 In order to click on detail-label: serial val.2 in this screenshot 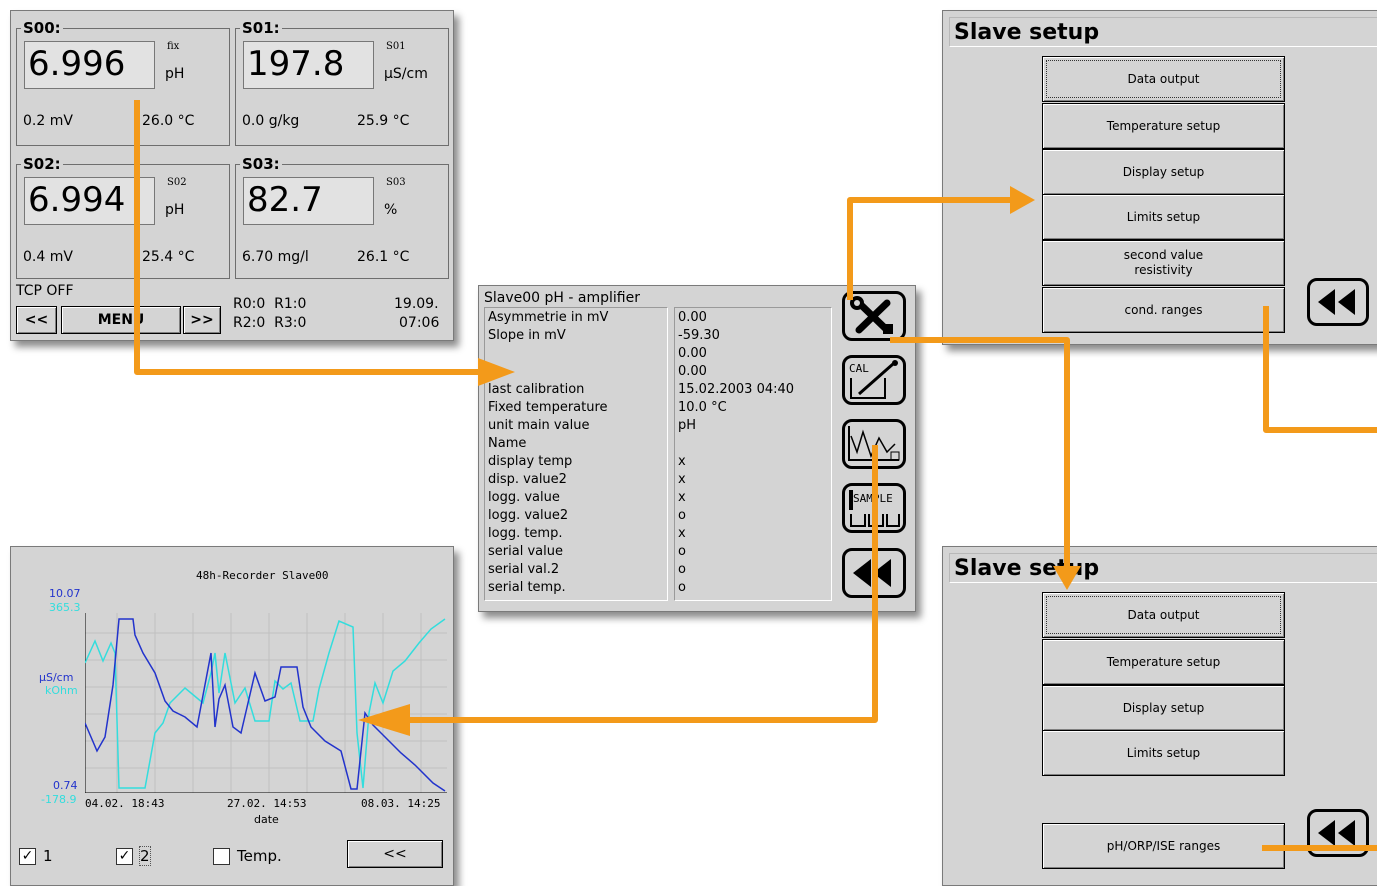, I will do `click(524, 569)`.